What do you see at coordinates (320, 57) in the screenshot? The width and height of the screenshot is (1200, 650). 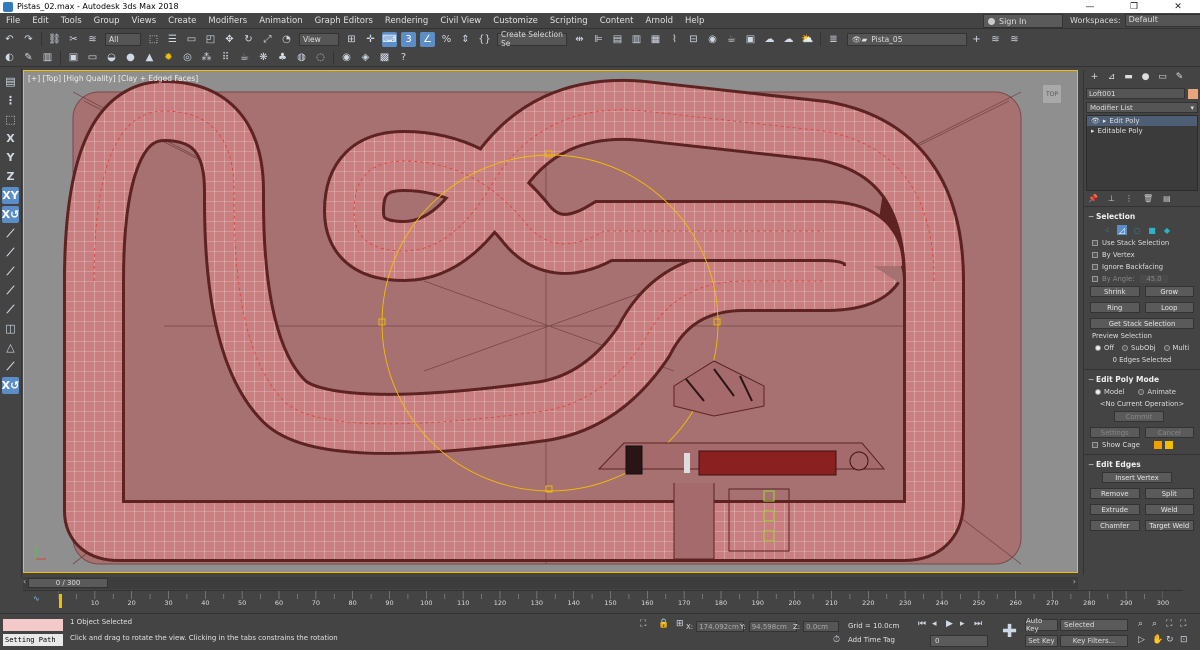 I see `bitmap-icon: ◌` at bounding box center [320, 57].